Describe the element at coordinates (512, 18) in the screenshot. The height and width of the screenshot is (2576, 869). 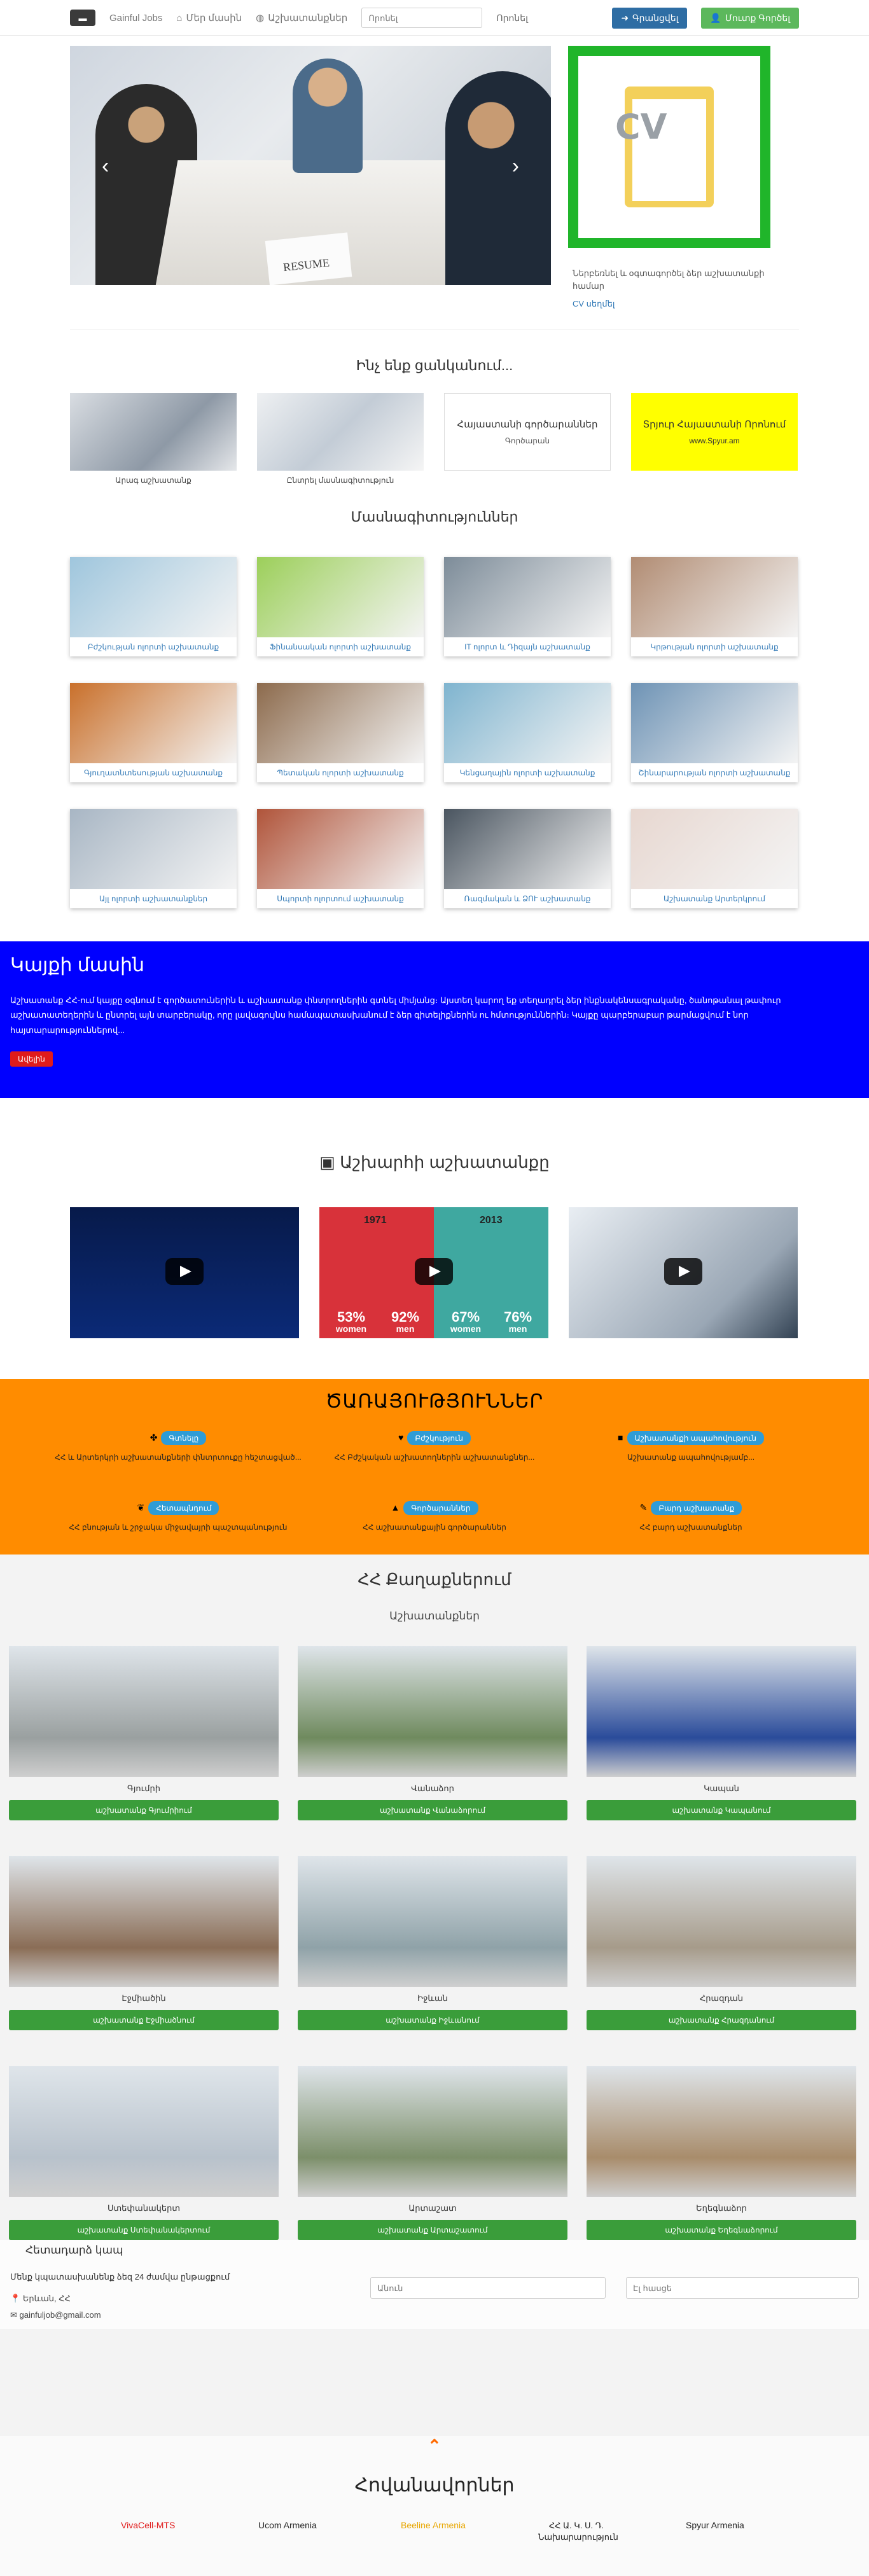
I see `search-button: Որոնել` at that location.